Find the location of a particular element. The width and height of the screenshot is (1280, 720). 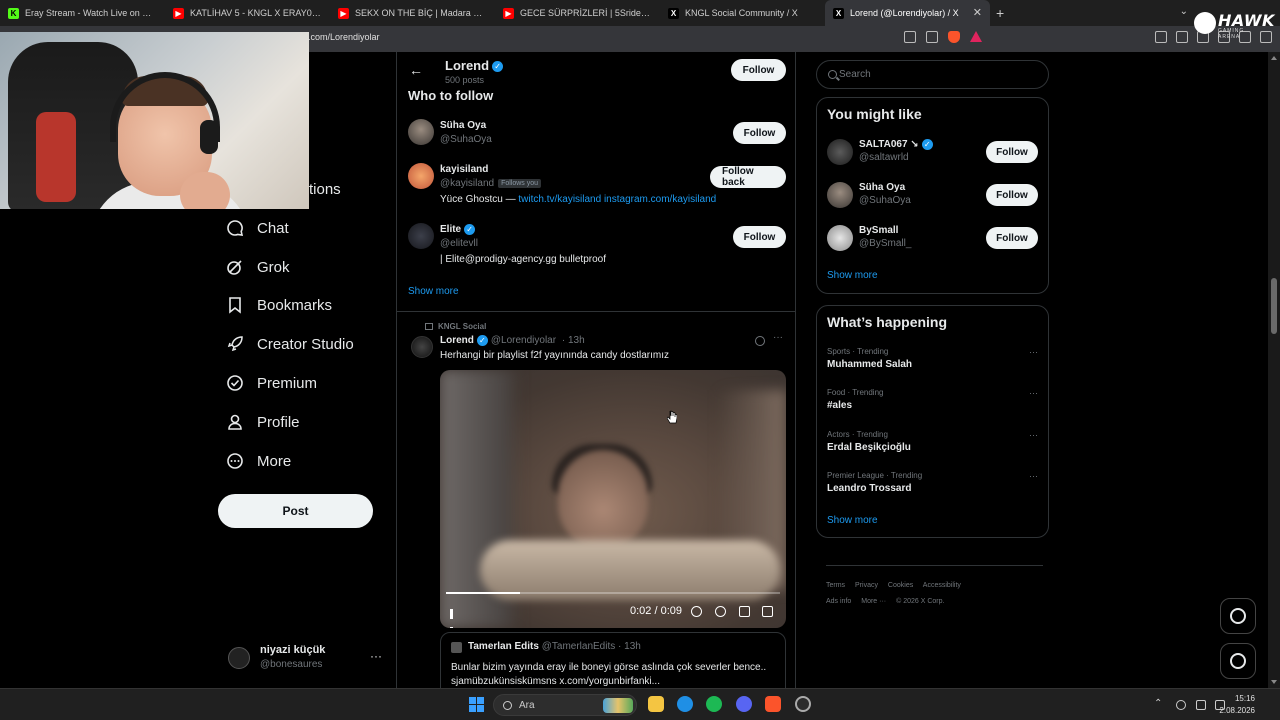

nav-item-profile: Profile is located at coordinates (263, 422).